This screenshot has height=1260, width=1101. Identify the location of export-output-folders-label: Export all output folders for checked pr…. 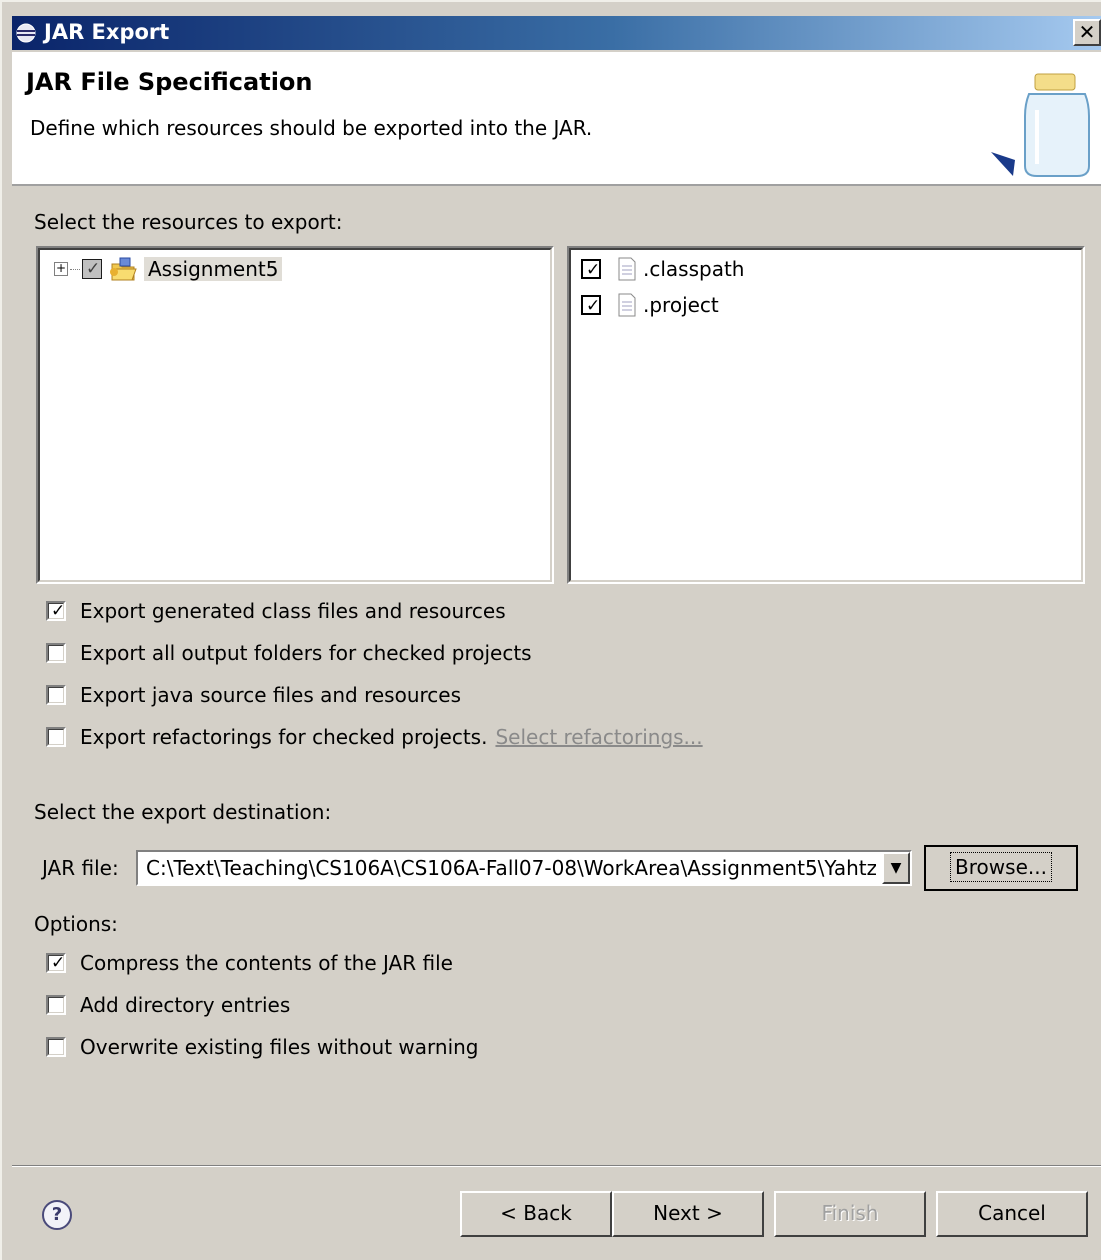
(306, 653).